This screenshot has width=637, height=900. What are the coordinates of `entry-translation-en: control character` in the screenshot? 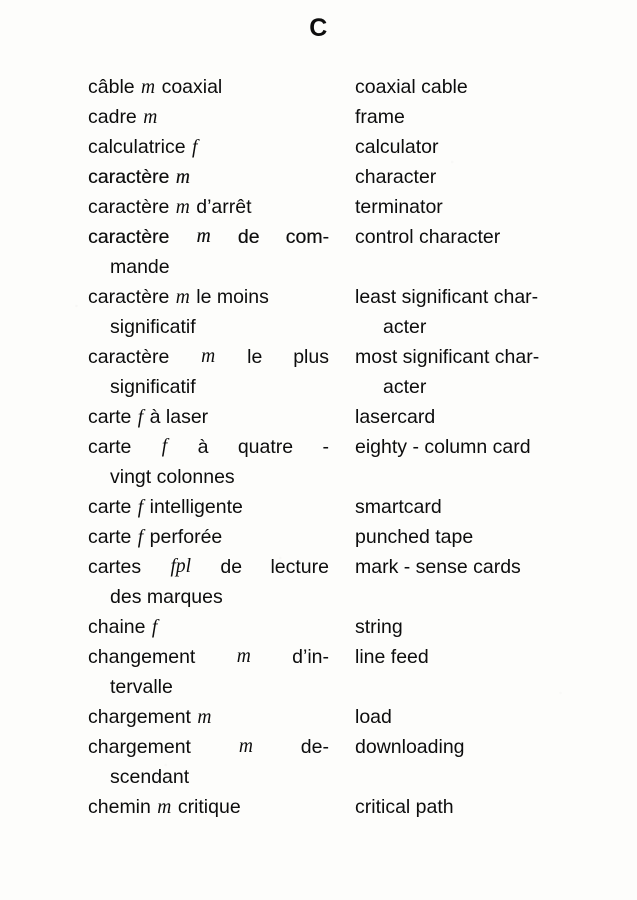 It's located at (428, 237).